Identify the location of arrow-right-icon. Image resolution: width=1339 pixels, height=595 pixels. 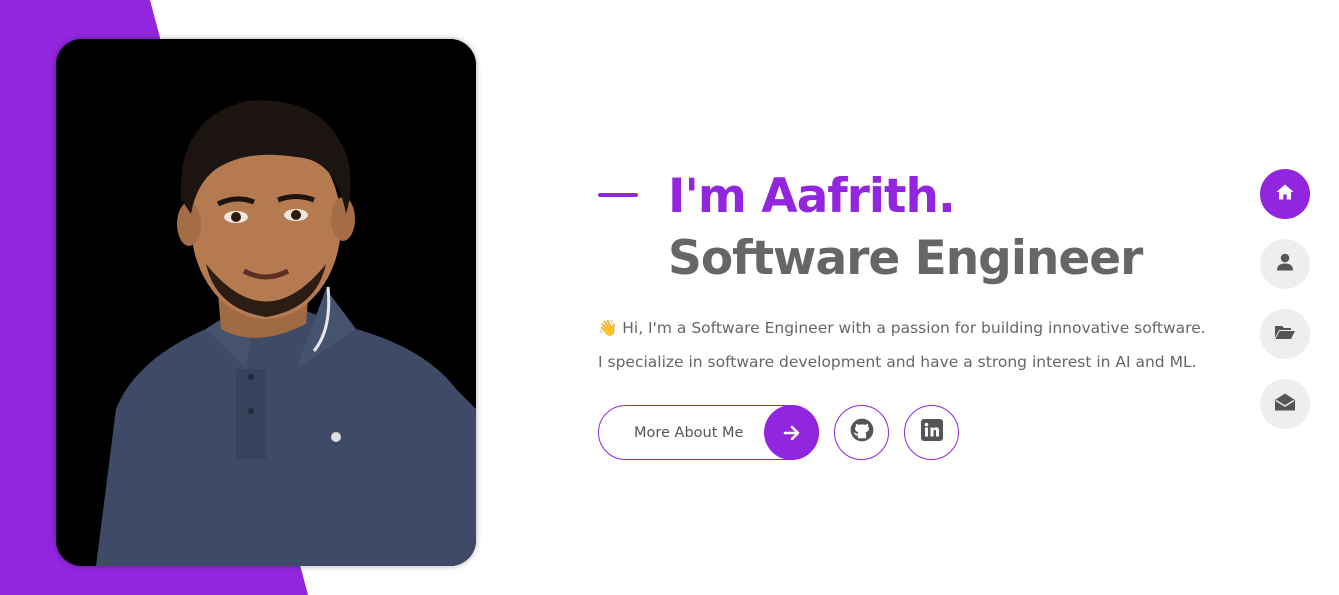
(791, 432).